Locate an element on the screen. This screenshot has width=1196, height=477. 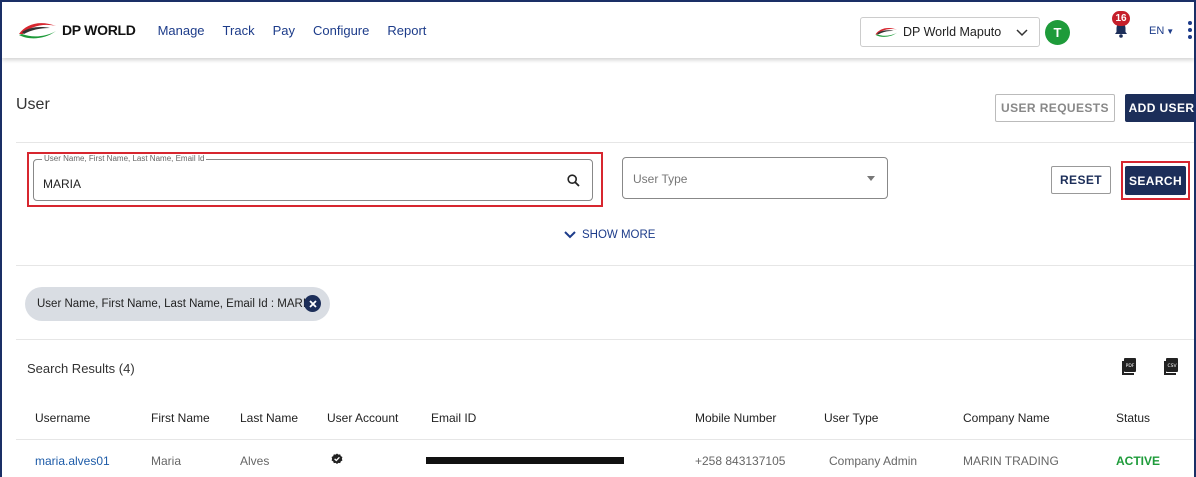
user-requests-button: USER REQUESTS is located at coordinates (1055, 108).